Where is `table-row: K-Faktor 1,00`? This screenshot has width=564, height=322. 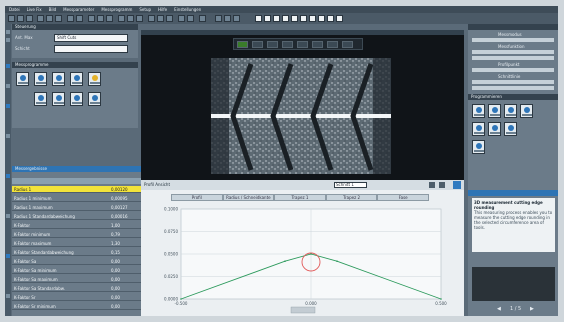
table-row: K-Faktor 1,00 is located at coordinates (77, 225).